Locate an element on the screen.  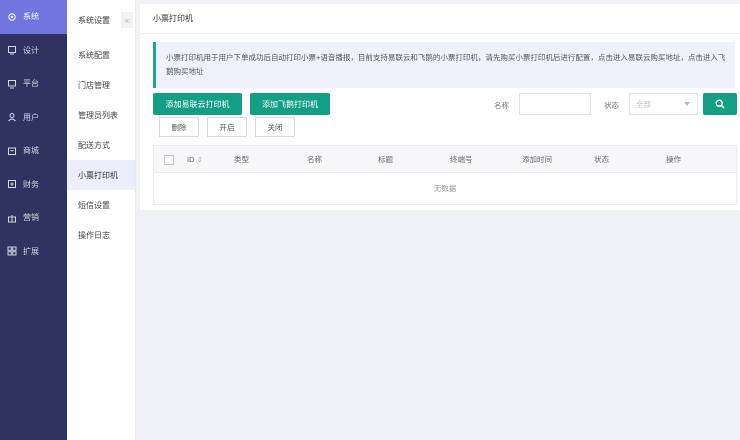
finance-icon is located at coordinates (12, 184).